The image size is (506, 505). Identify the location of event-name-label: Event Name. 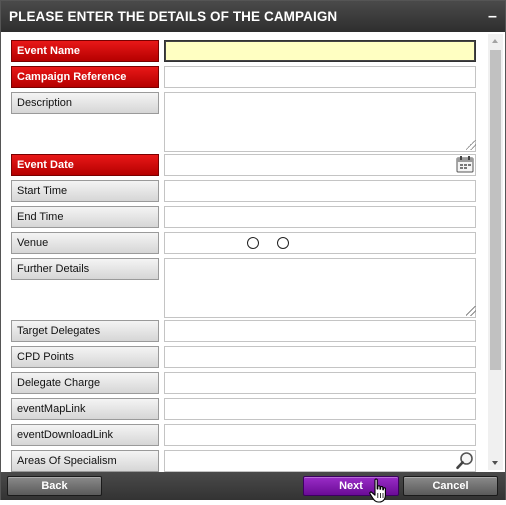
(85, 51).